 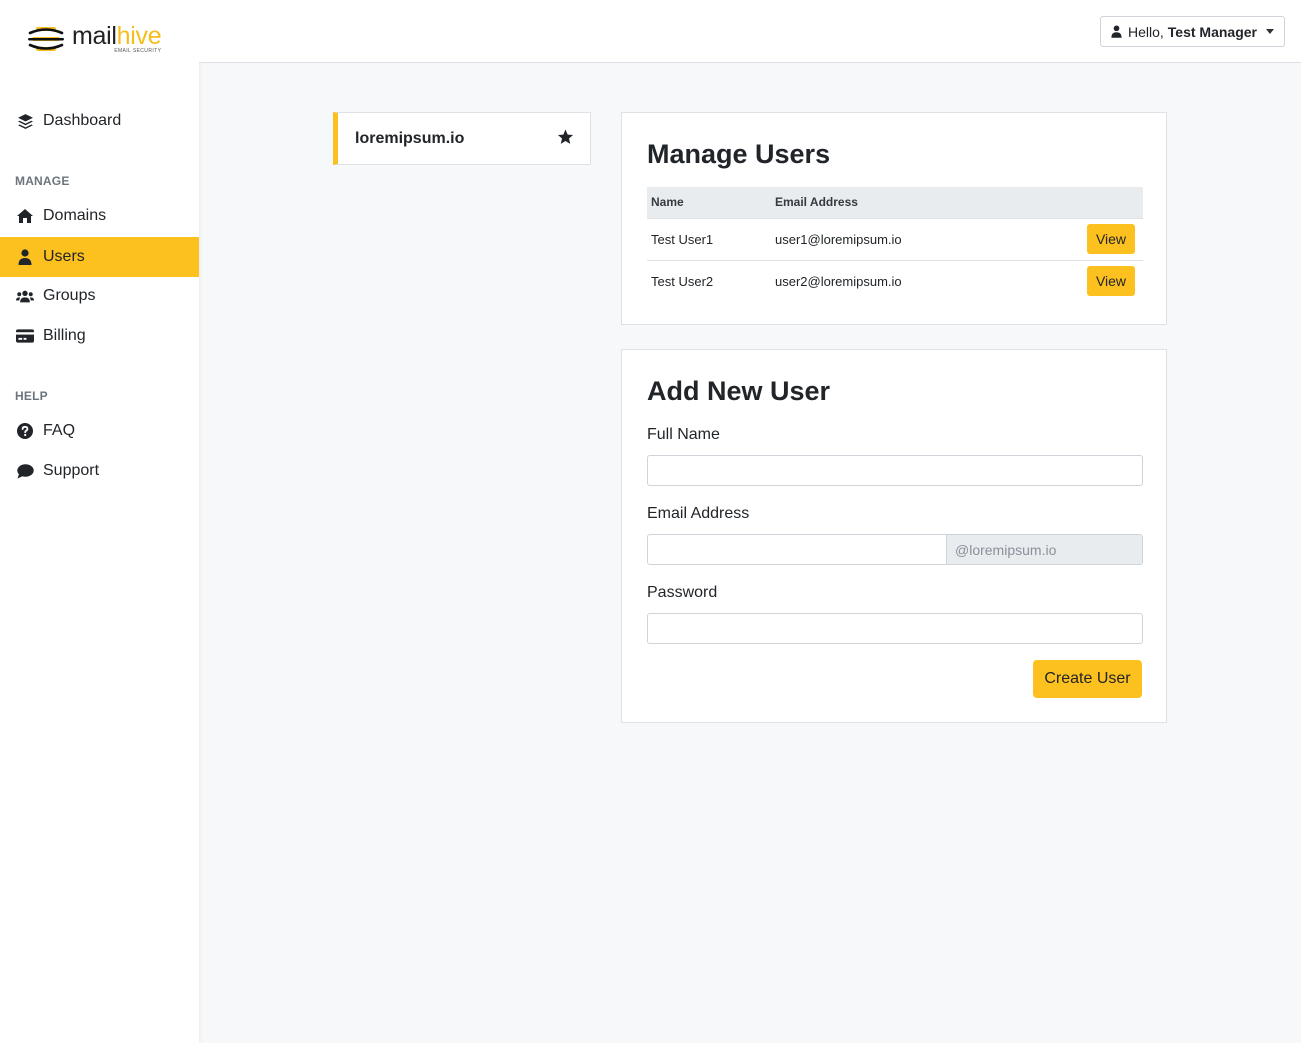 I want to click on user-menu-dropdown: Hello, Test Manager, so click(x=1192, y=31).